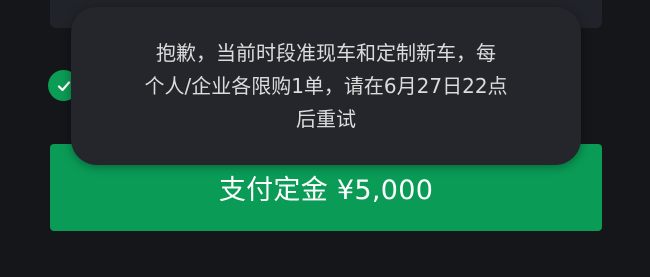 This screenshot has width=650, height=277. Describe the element at coordinates (326, 53) in the screenshot. I see `toast-line: 抱歉，当前时段准现车和定制新车，每` at that location.